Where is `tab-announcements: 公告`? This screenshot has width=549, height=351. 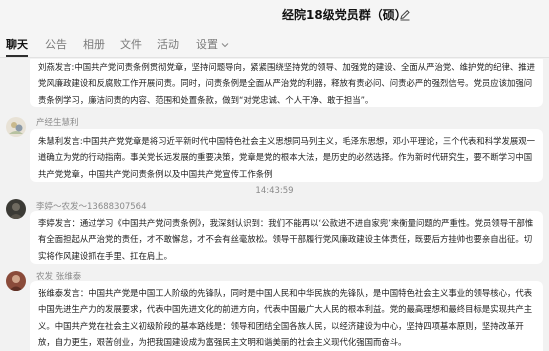 tab-announcements: 公告 is located at coordinates (56, 44).